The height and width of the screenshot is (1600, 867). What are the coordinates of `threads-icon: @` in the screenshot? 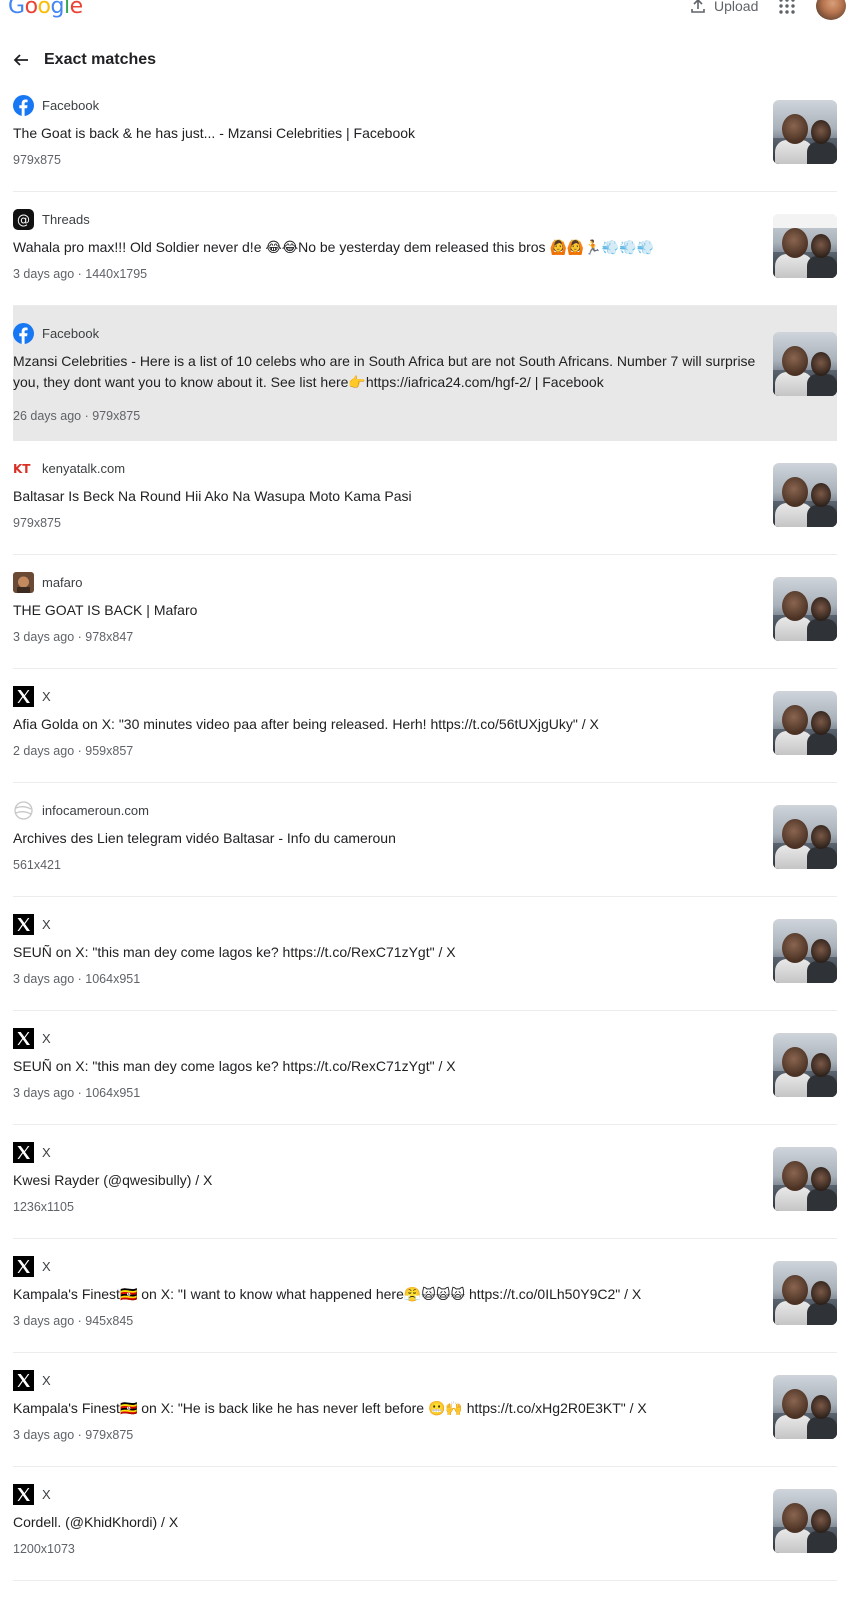 It's located at (23, 219).